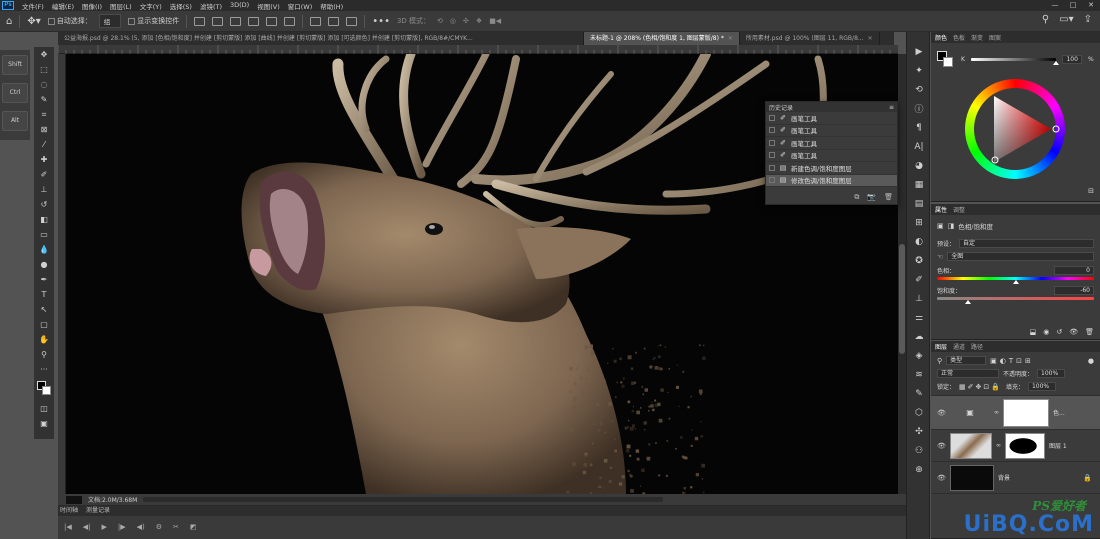 The height and width of the screenshot is (539, 1100). I want to click on info-icon: ⓘ, so click(919, 108).